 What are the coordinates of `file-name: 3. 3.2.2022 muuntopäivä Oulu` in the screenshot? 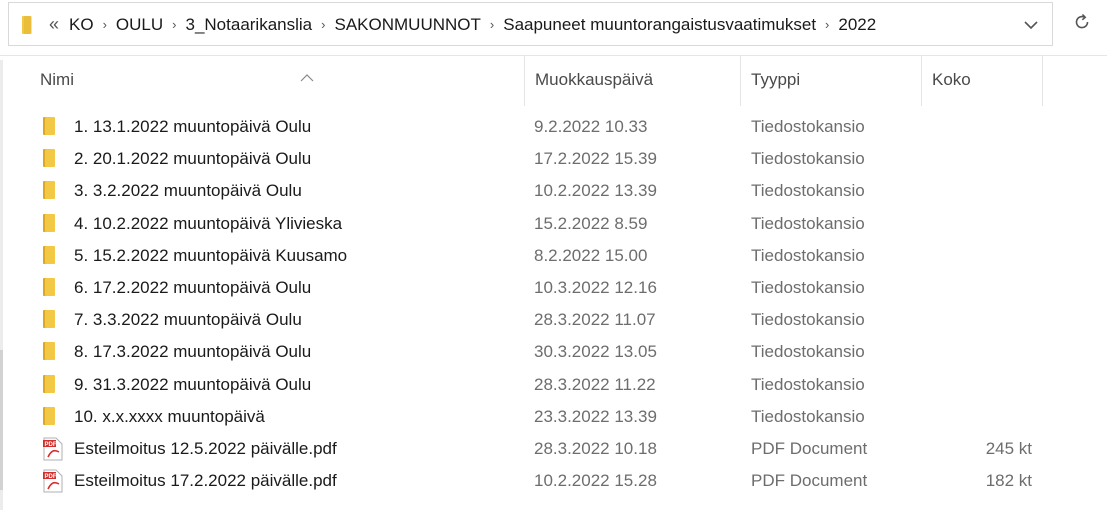 It's located at (188, 191).